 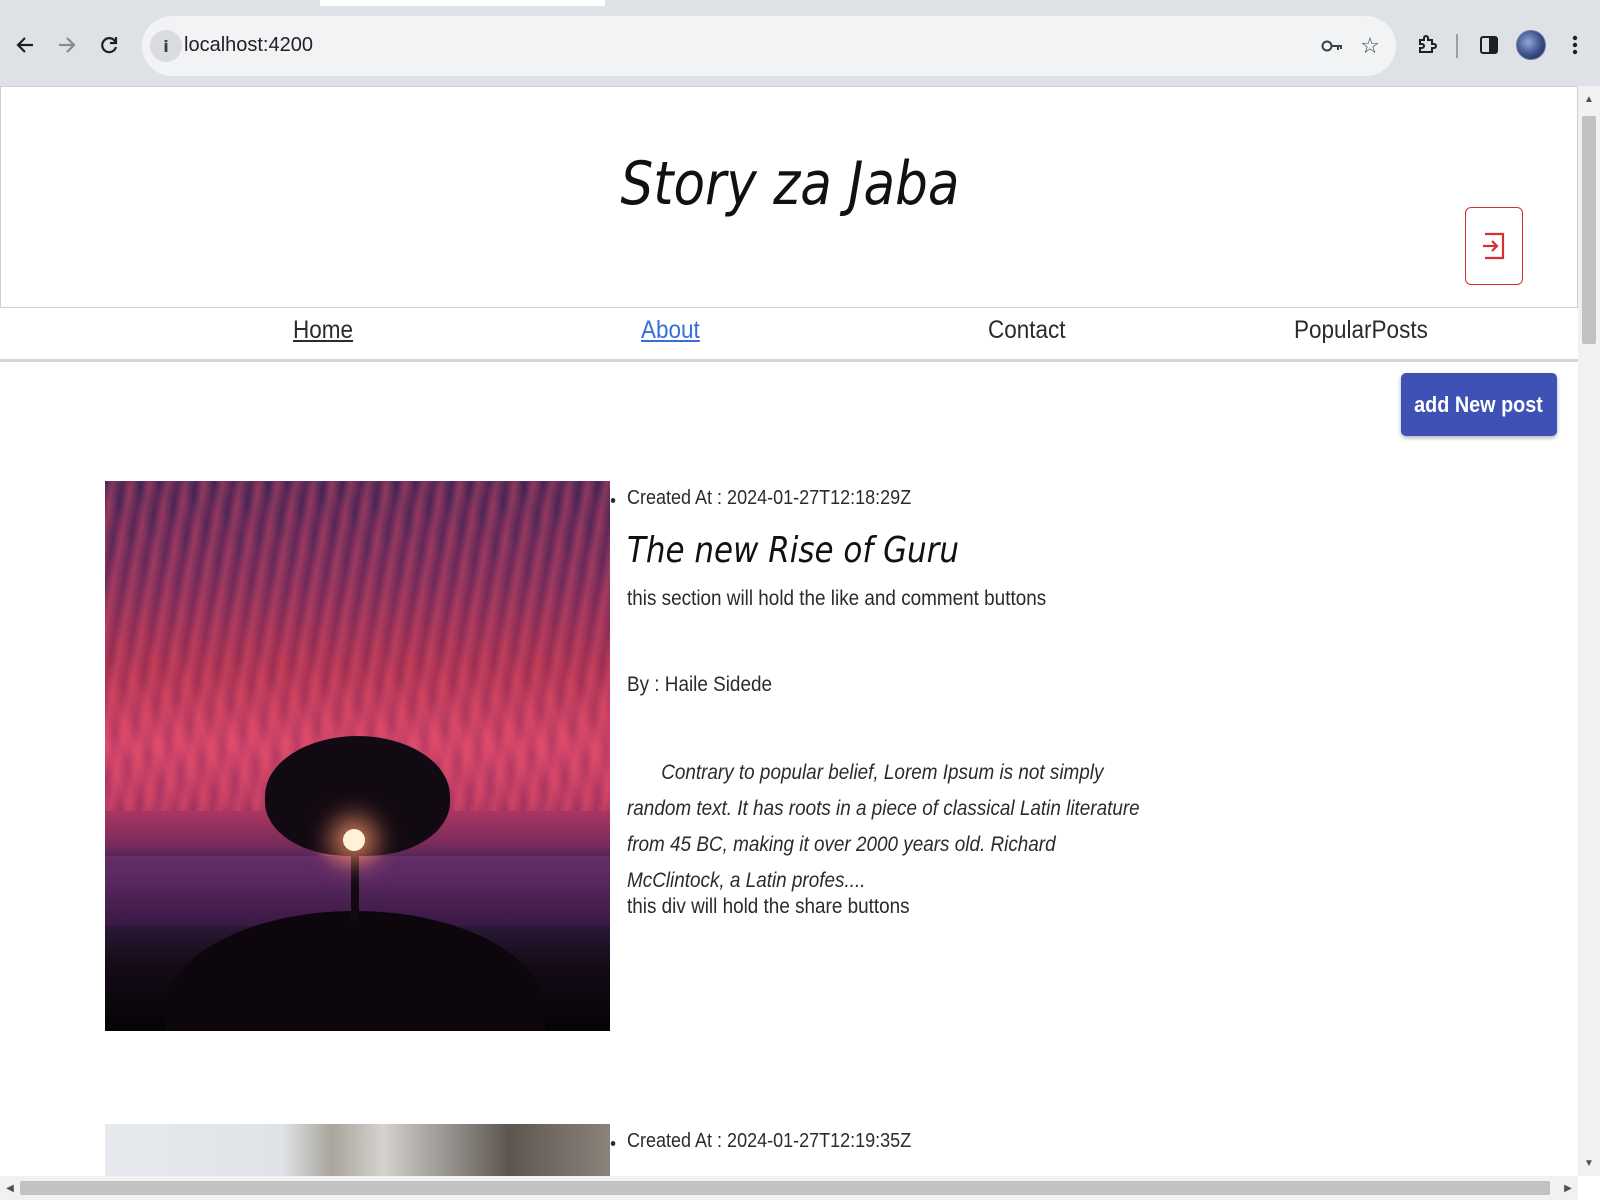 What do you see at coordinates (879, 907) in the screenshot?
I see `post-share-section: this div will hold the share buttons` at bounding box center [879, 907].